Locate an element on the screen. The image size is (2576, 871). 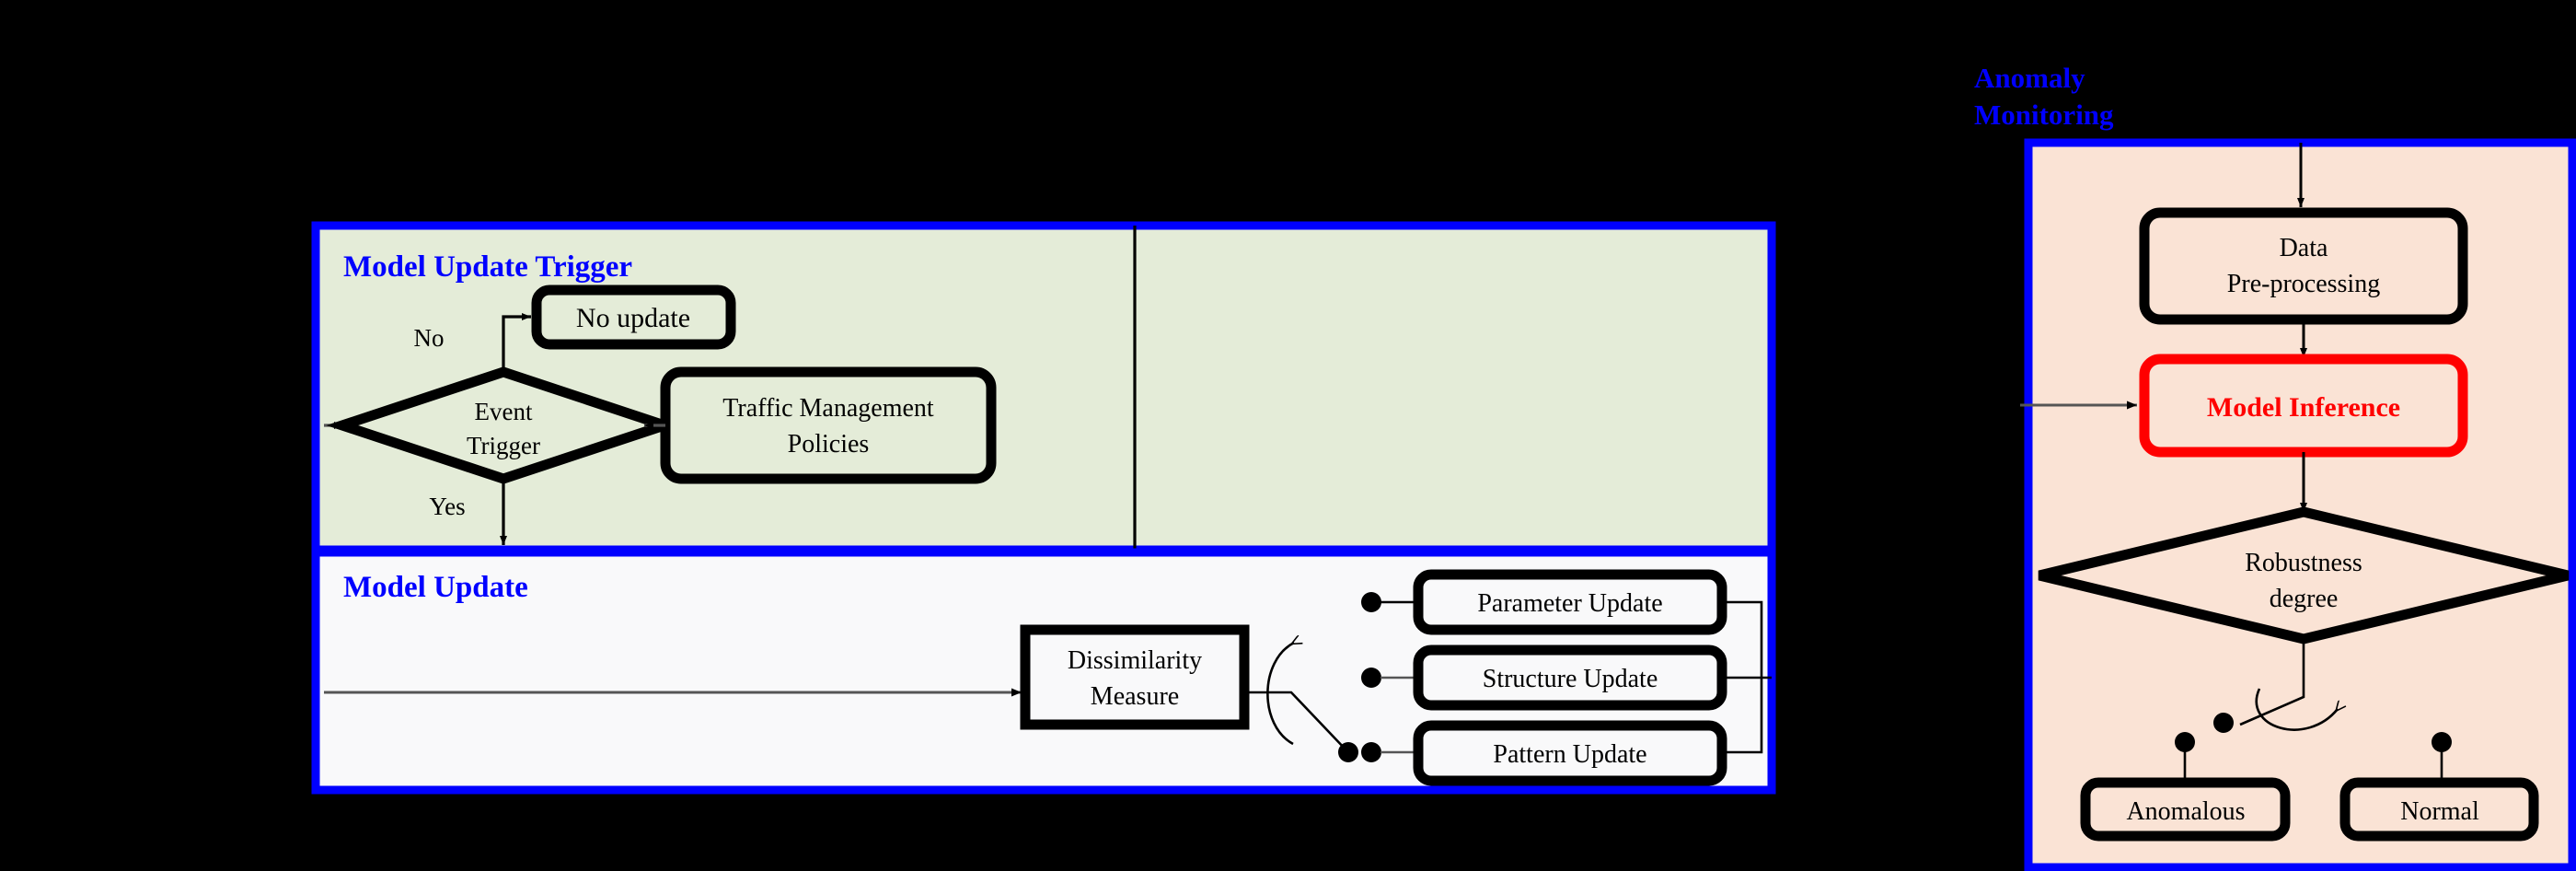
panel-model-update-trigger-title: Model Update Trigger is located at coordinates (487, 267).